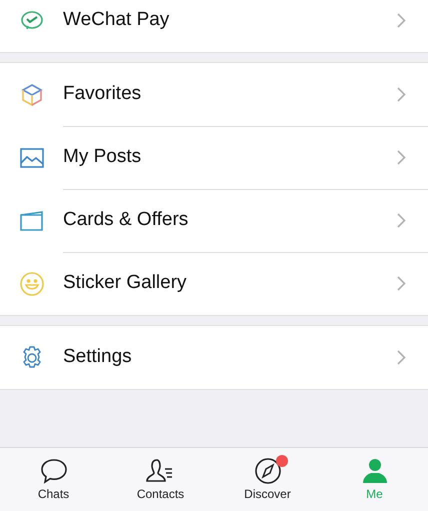 The height and width of the screenshot is (511, 428). Describe the element at coordinates (53, 470) in the screenshot. I see `chat-icon` at that location.